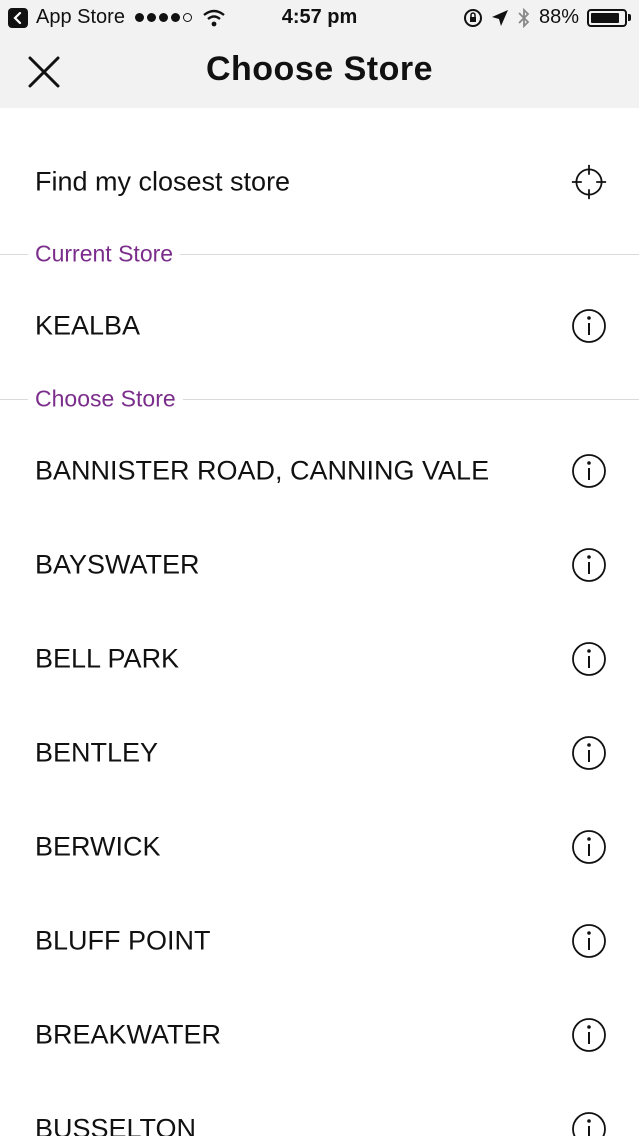  What do you see at coordinates (262, 470) in the screenshot?
I see `store-name: BANNISTER ROAD, CANNING VALE` at bounding box center [262, 470].